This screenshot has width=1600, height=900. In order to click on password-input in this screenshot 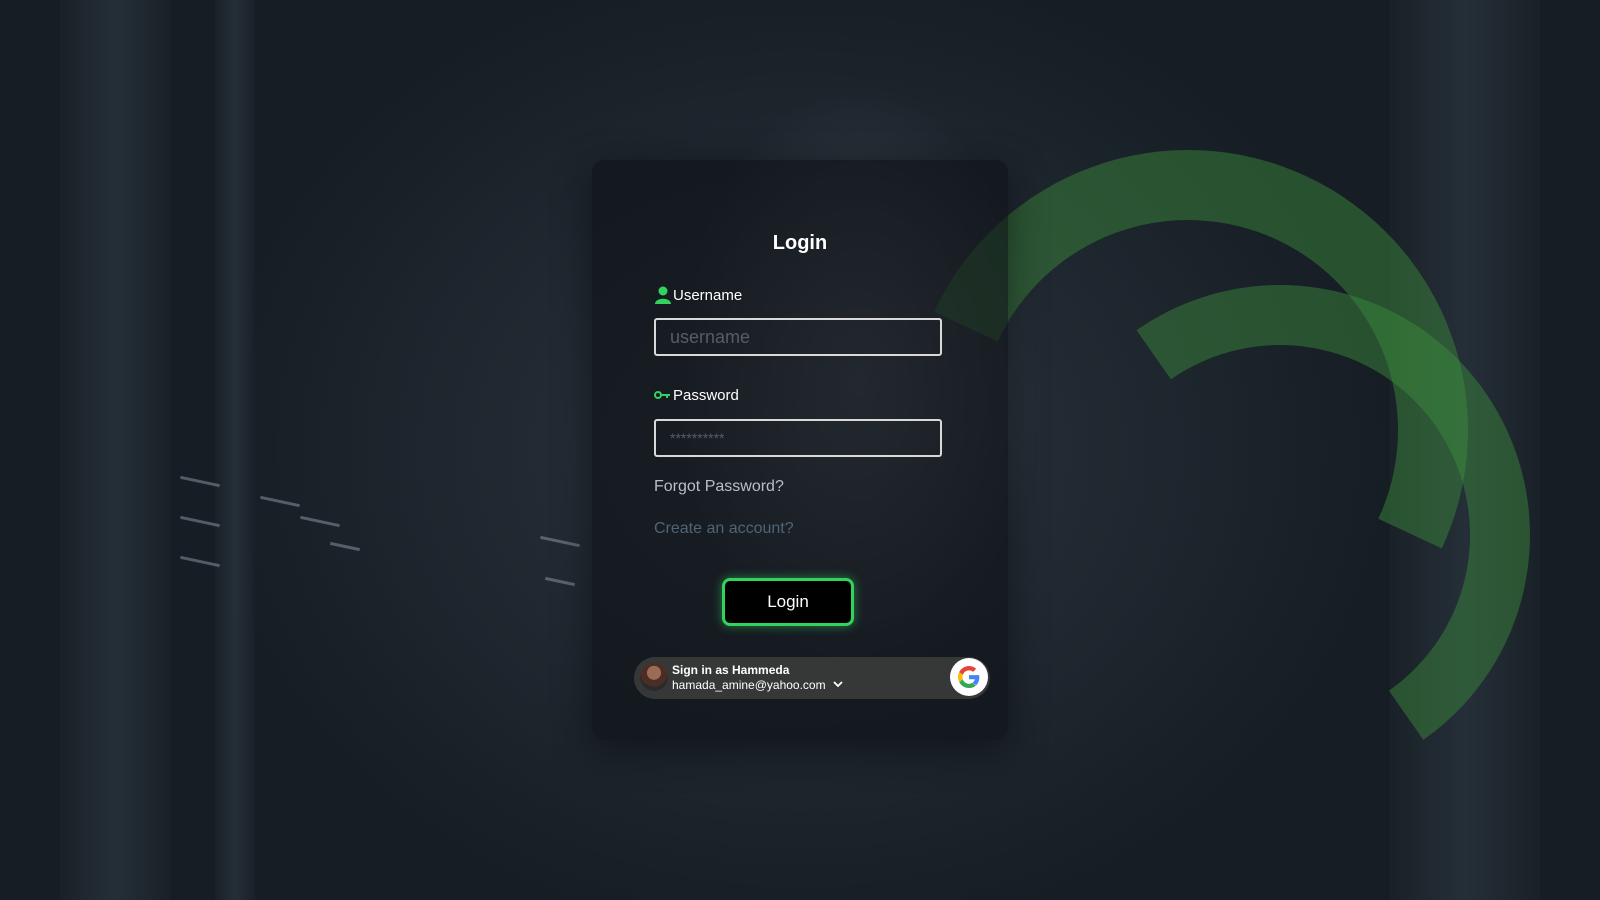, I will do `click(798, 438)`.